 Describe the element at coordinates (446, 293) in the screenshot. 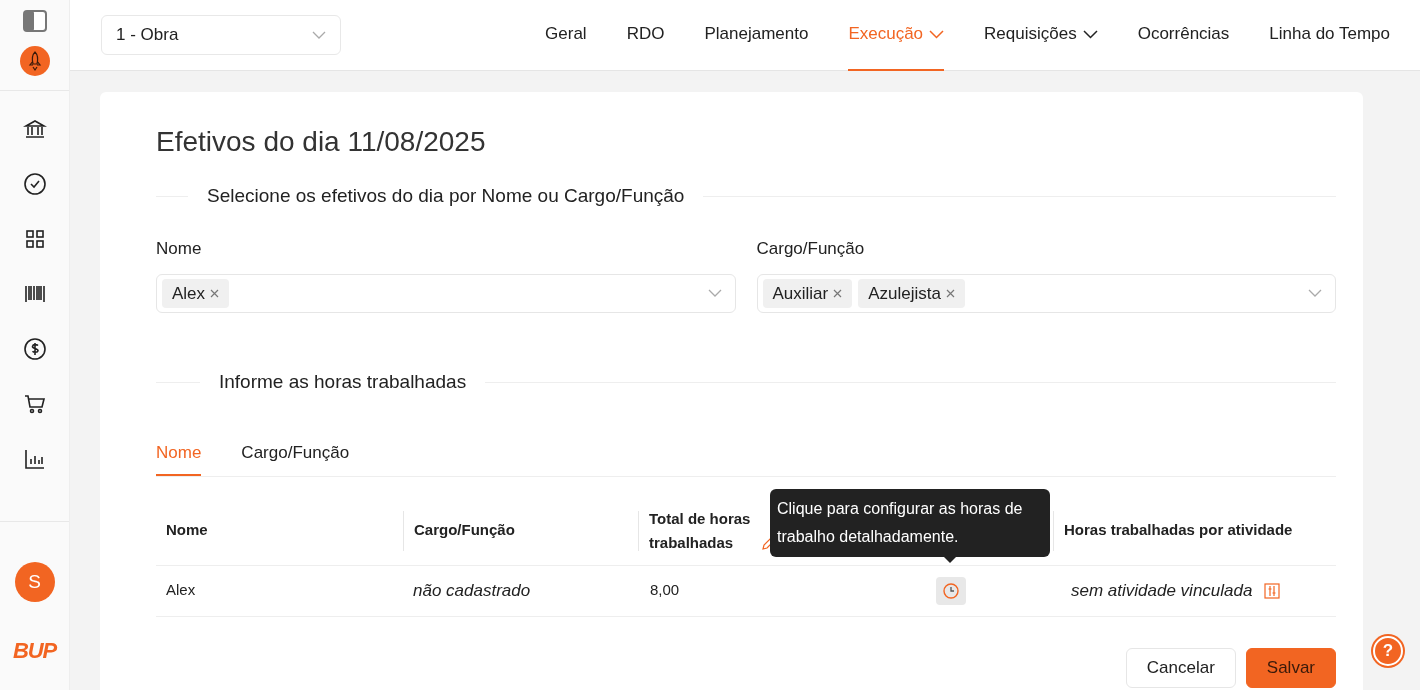

I see `multi-select: Alex` at that location.